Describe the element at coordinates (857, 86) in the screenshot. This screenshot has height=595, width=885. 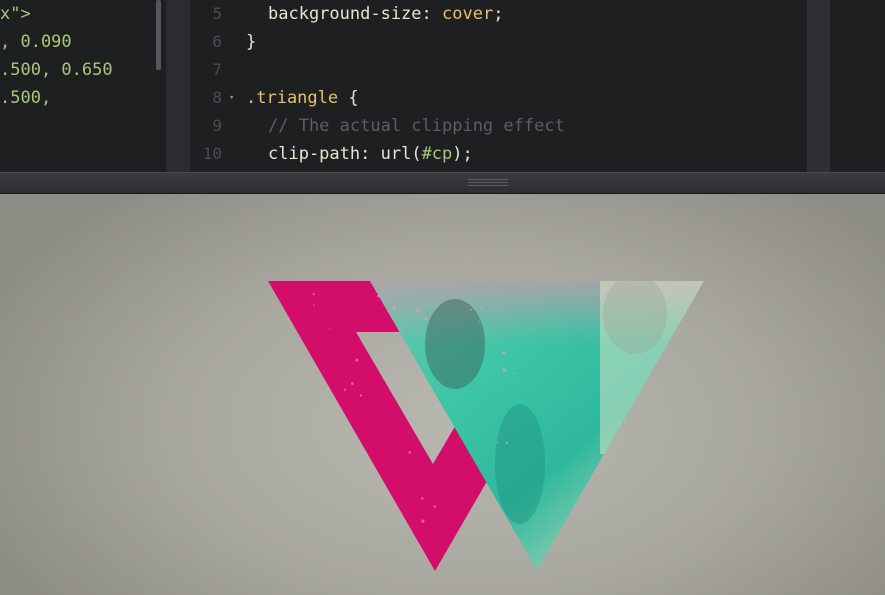
I see `js-editor-pane` at that location.